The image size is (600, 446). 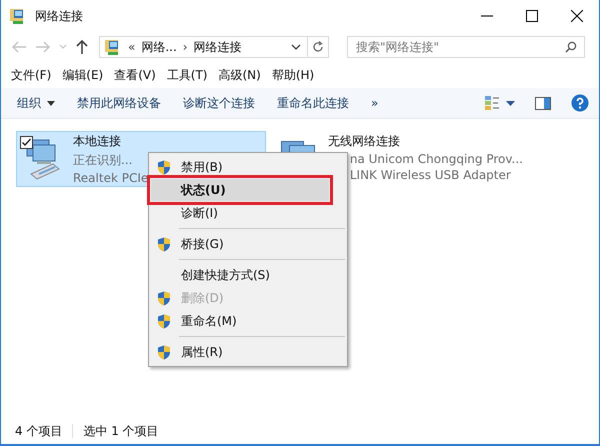 What do you see at coordinates (580, 103) in the screenshot?
I see `help-icon` at bounding box center [580, 103].